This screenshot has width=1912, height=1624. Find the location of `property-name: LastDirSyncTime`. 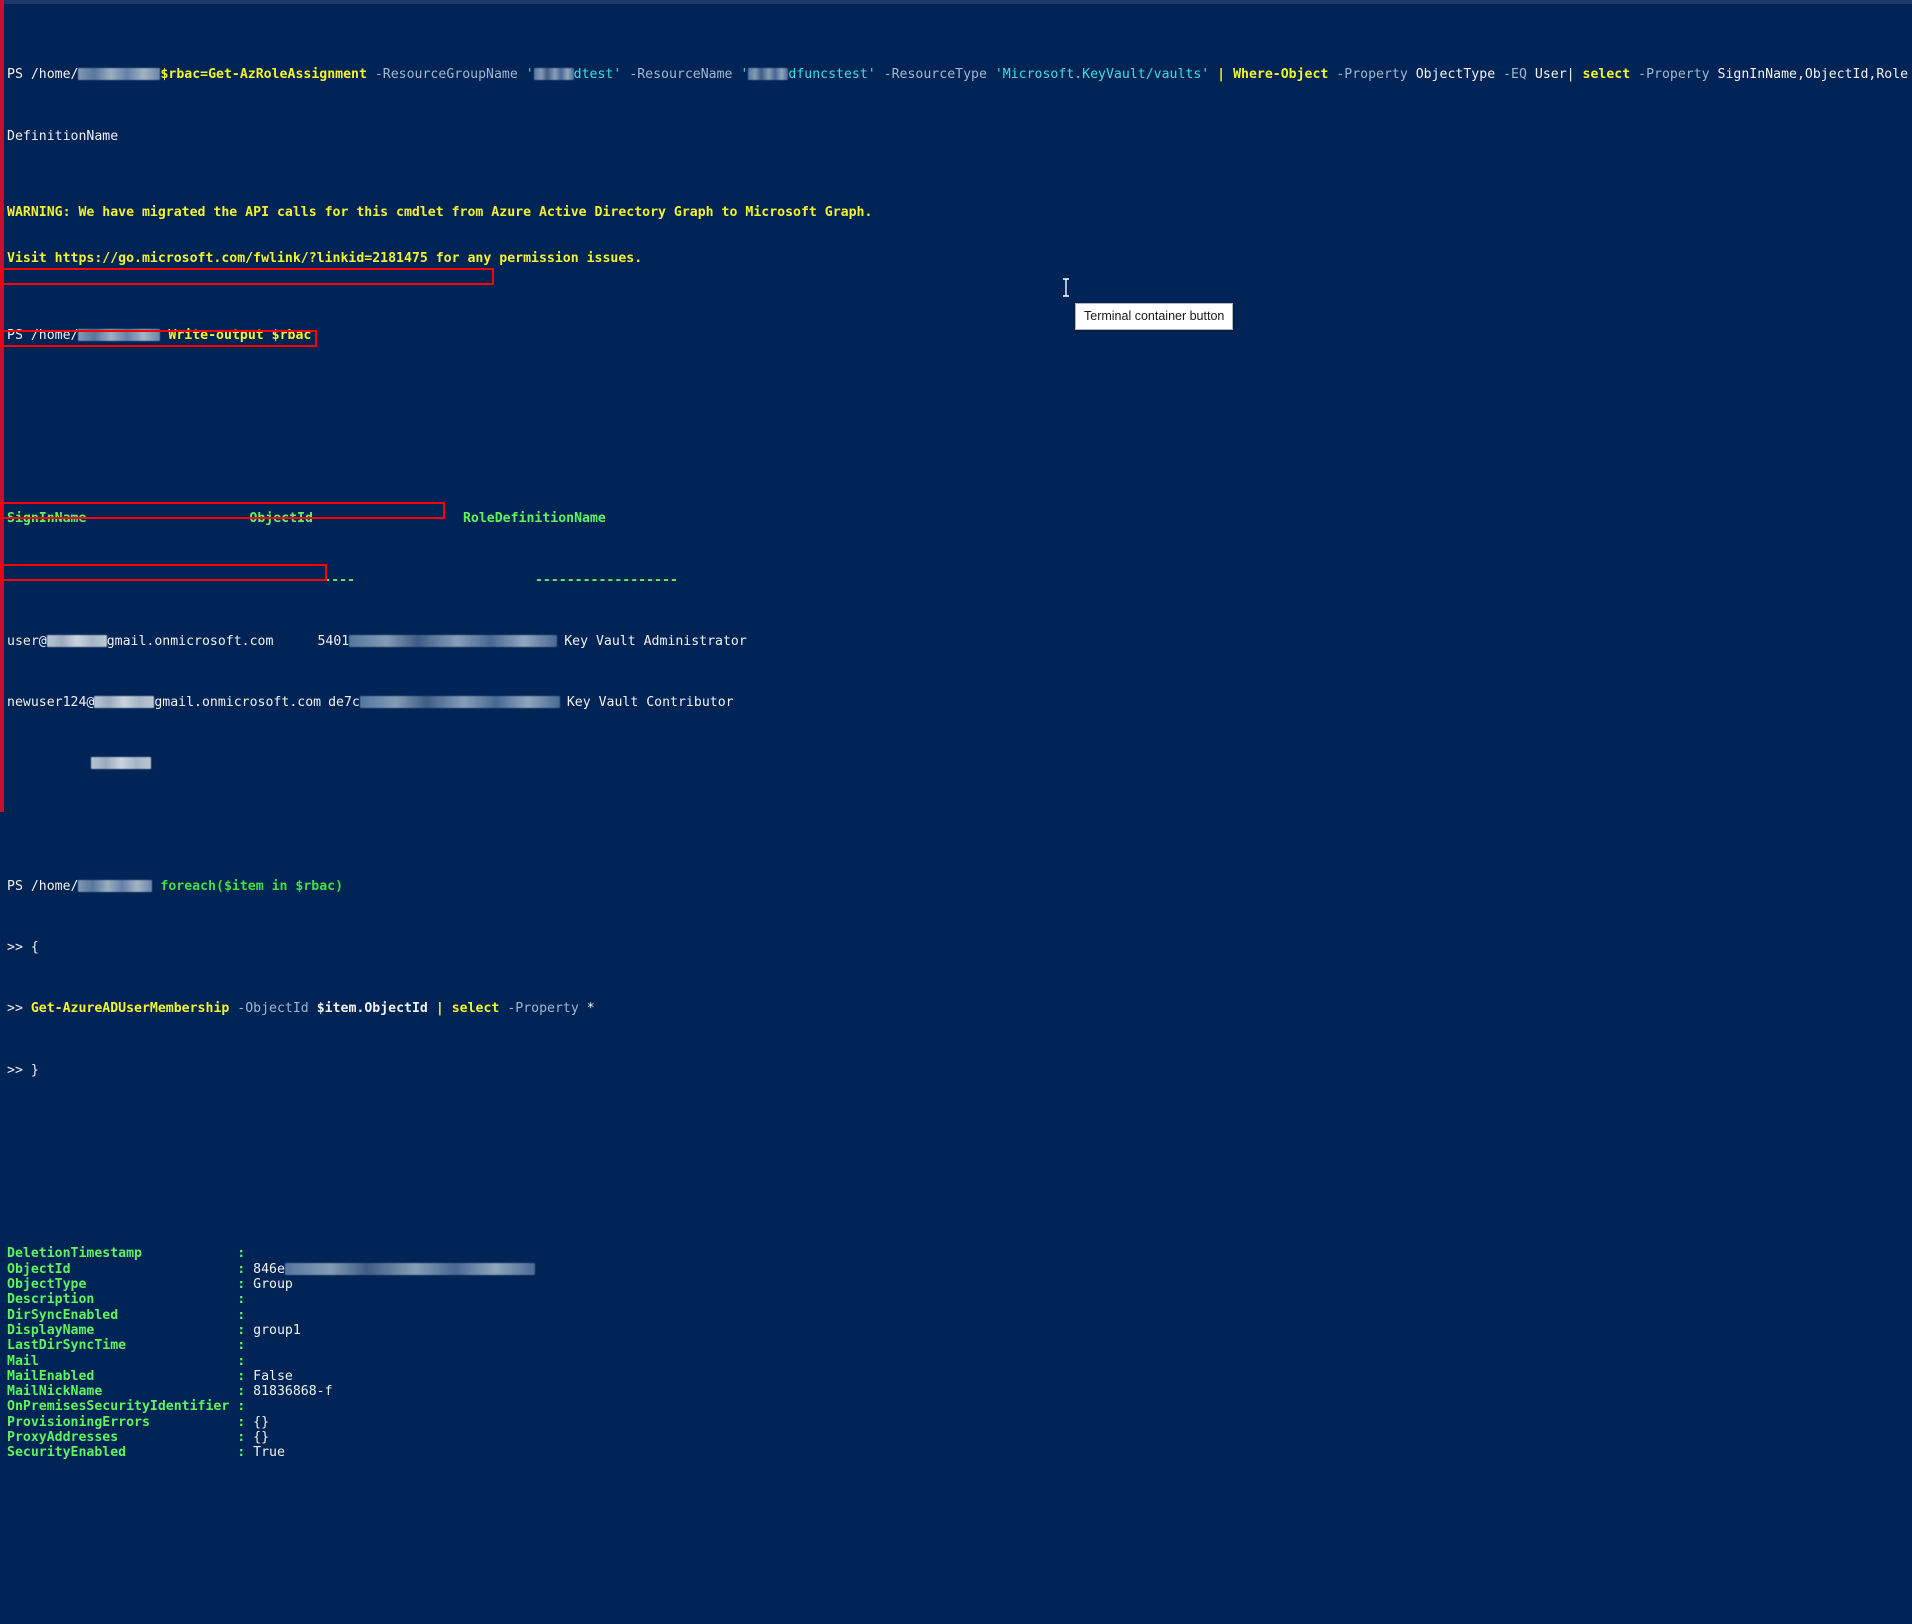

property-name: LastDirSyncTime is located at coordinates (122, 1346).